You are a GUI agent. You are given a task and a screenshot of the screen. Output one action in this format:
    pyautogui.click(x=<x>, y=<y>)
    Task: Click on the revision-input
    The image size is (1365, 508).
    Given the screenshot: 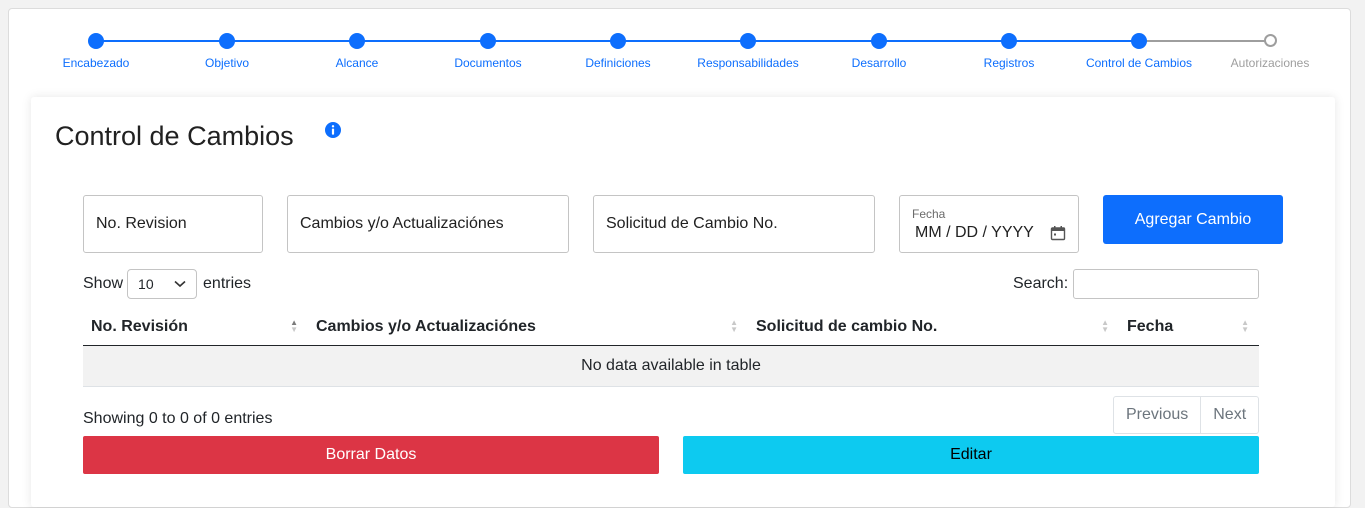 What is the action you would take?
    pyautogui.click(x=173, y=224)
    